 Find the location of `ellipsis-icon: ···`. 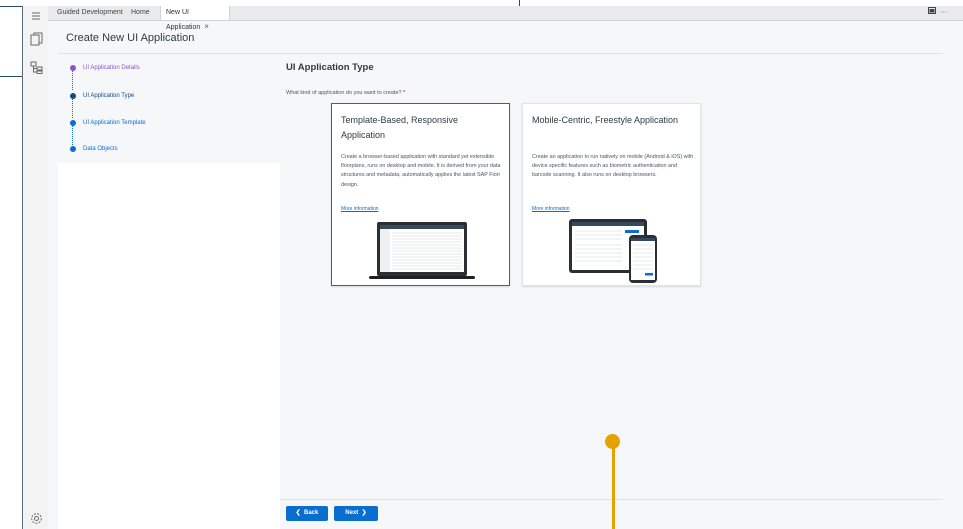

ellipsis-icon: ··· is located at coordinates (943, 12).